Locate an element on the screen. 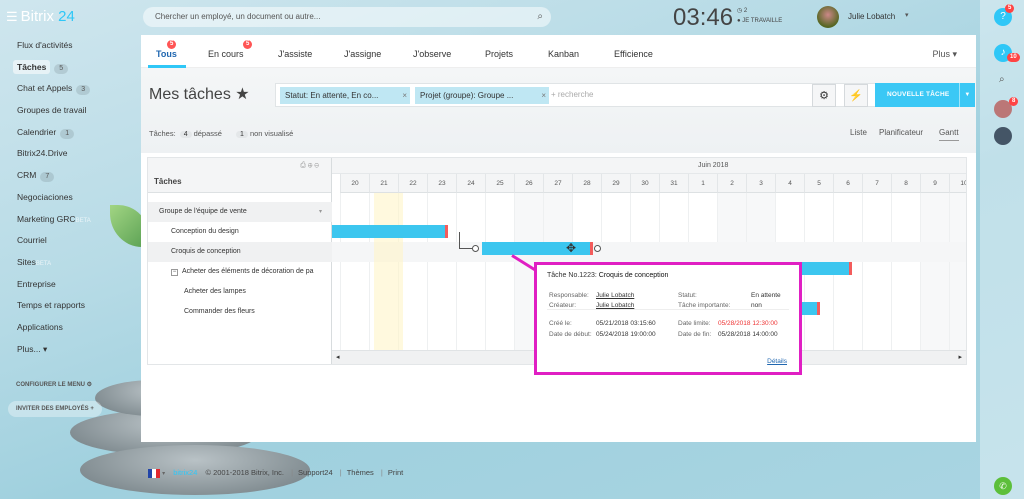 The width and height of the screenshot is (1024, 499). new-task-button: NOUVELLE TÂCHE ▼ is located at coordinates (925, 95).